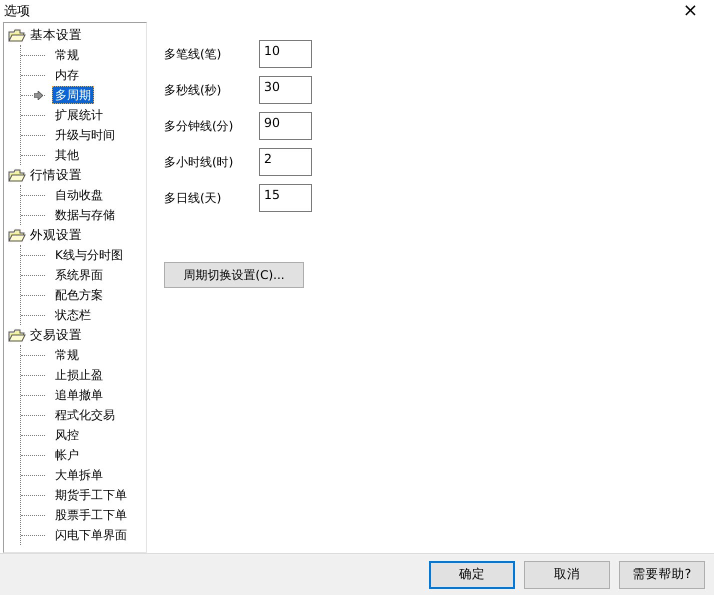  What do you see at coordinates (79, 375) in the screenshot?
I see `tree-item: 止损止盈` at bounding box center [79, 375].